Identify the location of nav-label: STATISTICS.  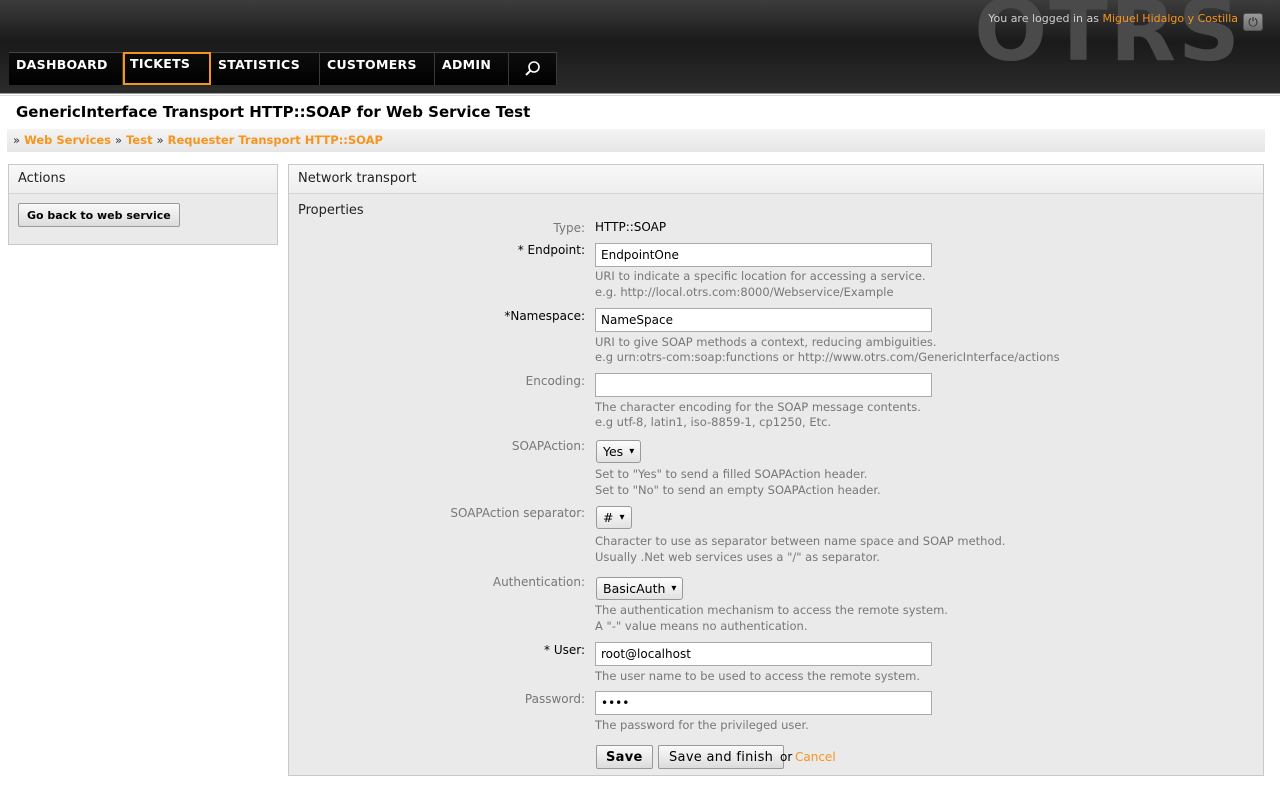
(259, 64).